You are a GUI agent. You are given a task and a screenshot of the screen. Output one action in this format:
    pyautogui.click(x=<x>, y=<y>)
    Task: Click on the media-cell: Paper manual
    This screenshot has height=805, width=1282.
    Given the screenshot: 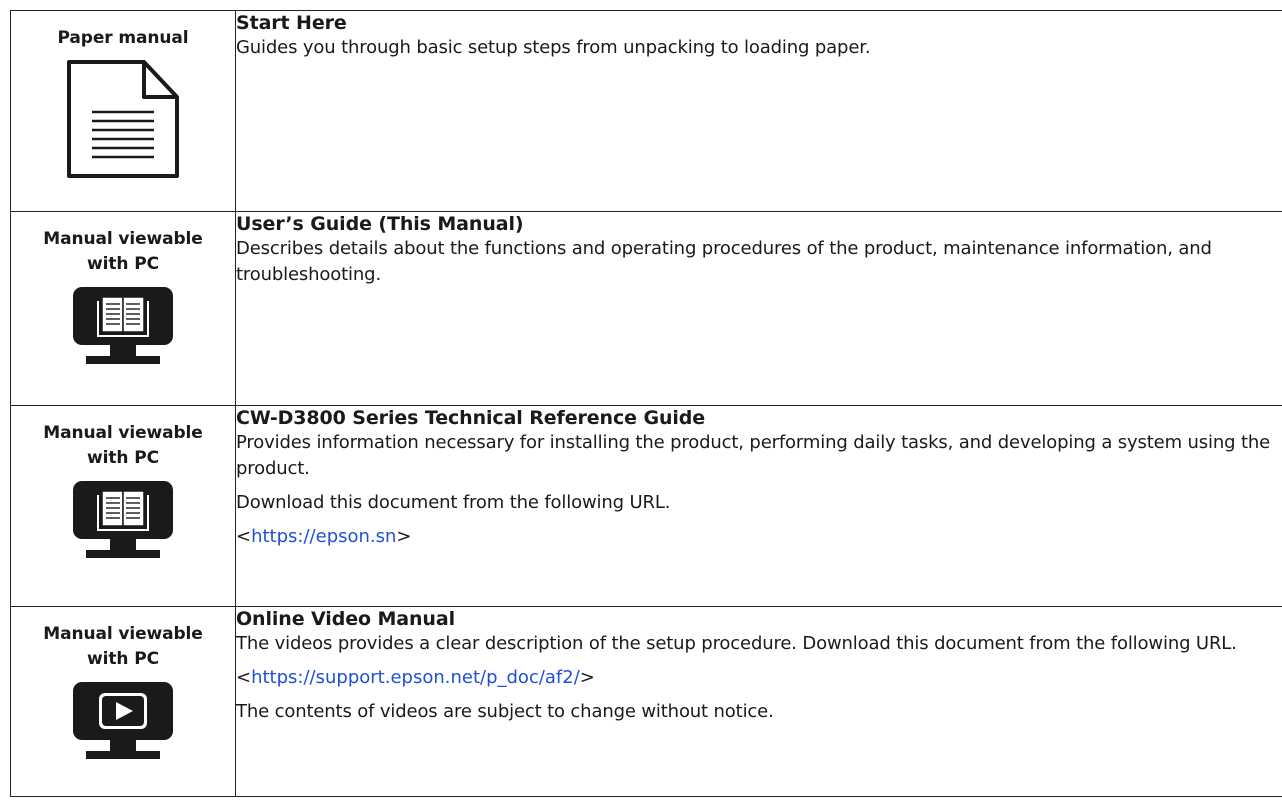 What is the action you would take?
    pyautogui.click(x=123, y=111)
    